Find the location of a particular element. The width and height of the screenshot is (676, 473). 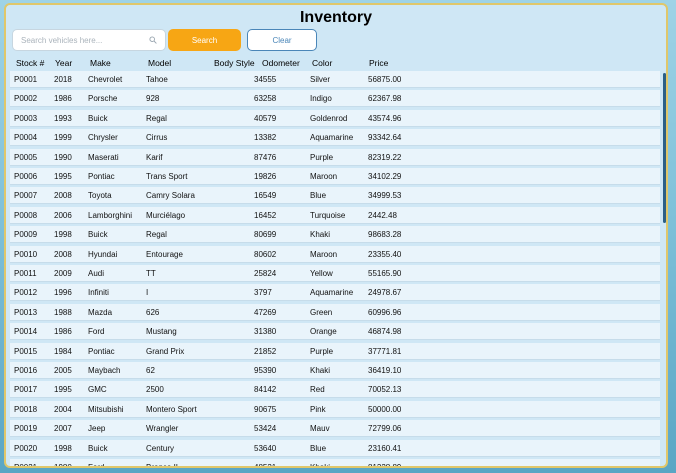

cell-price: 81228.89 is located at coordinates (385, 465).